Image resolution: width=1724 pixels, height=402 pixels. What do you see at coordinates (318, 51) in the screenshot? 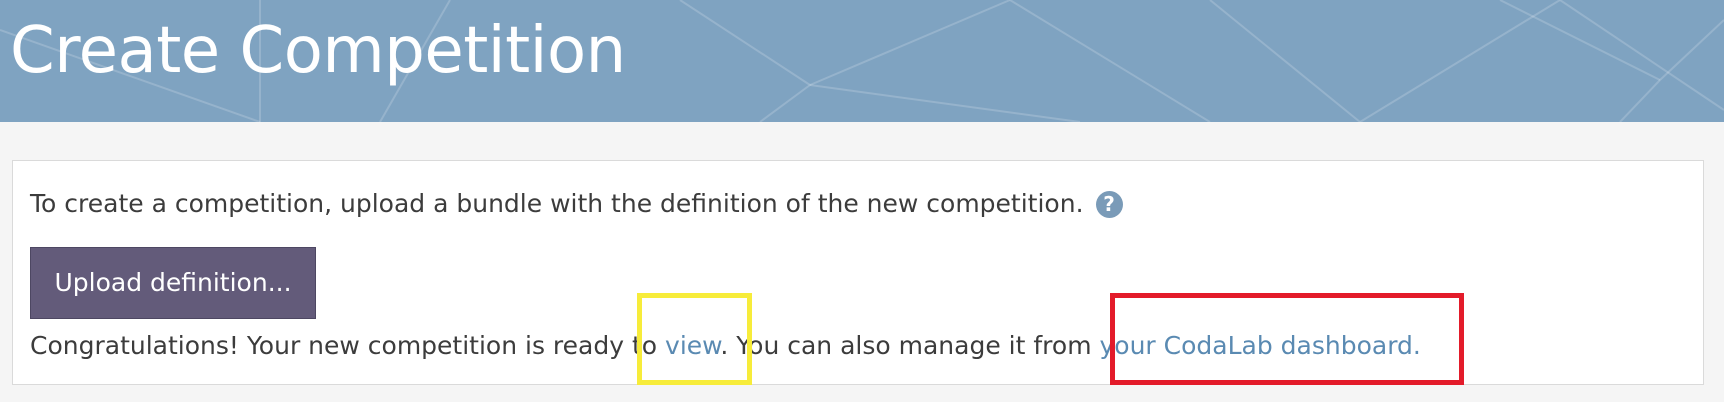
I see `page-title: Create Competition` at bounding box center [318, 51].